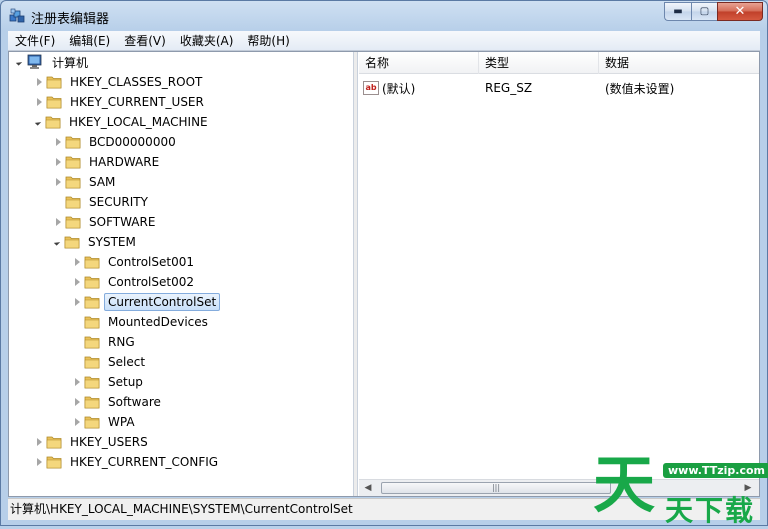 This screenshot has width=768, height=529. What do you see at coordinates (710, 510) in the screenshot?
I see `watermark-text: 天下载` at bounding box center [710, 510].